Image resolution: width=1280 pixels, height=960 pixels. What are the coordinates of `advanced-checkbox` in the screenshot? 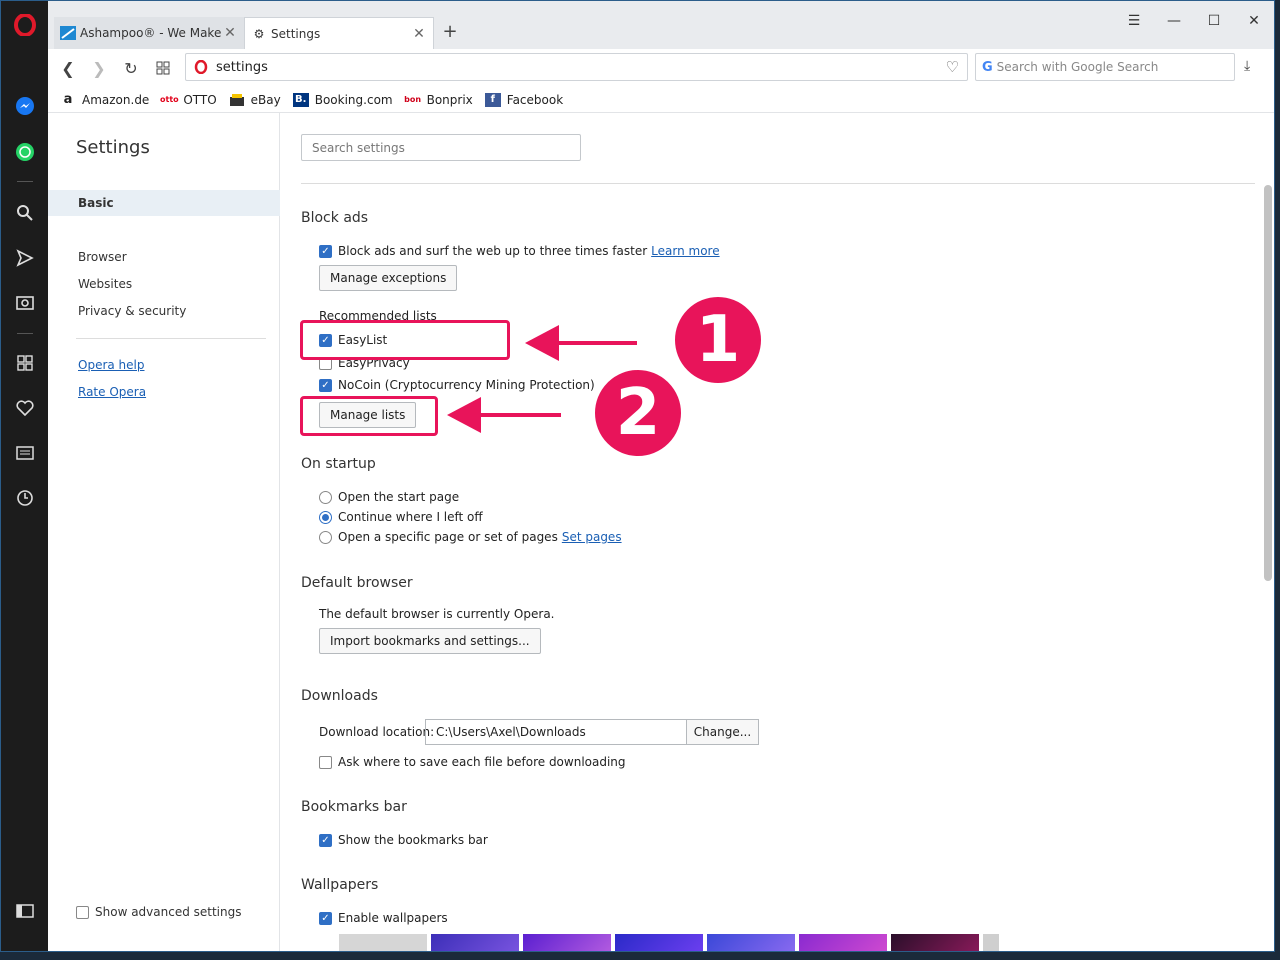 It's located at (82, 912).